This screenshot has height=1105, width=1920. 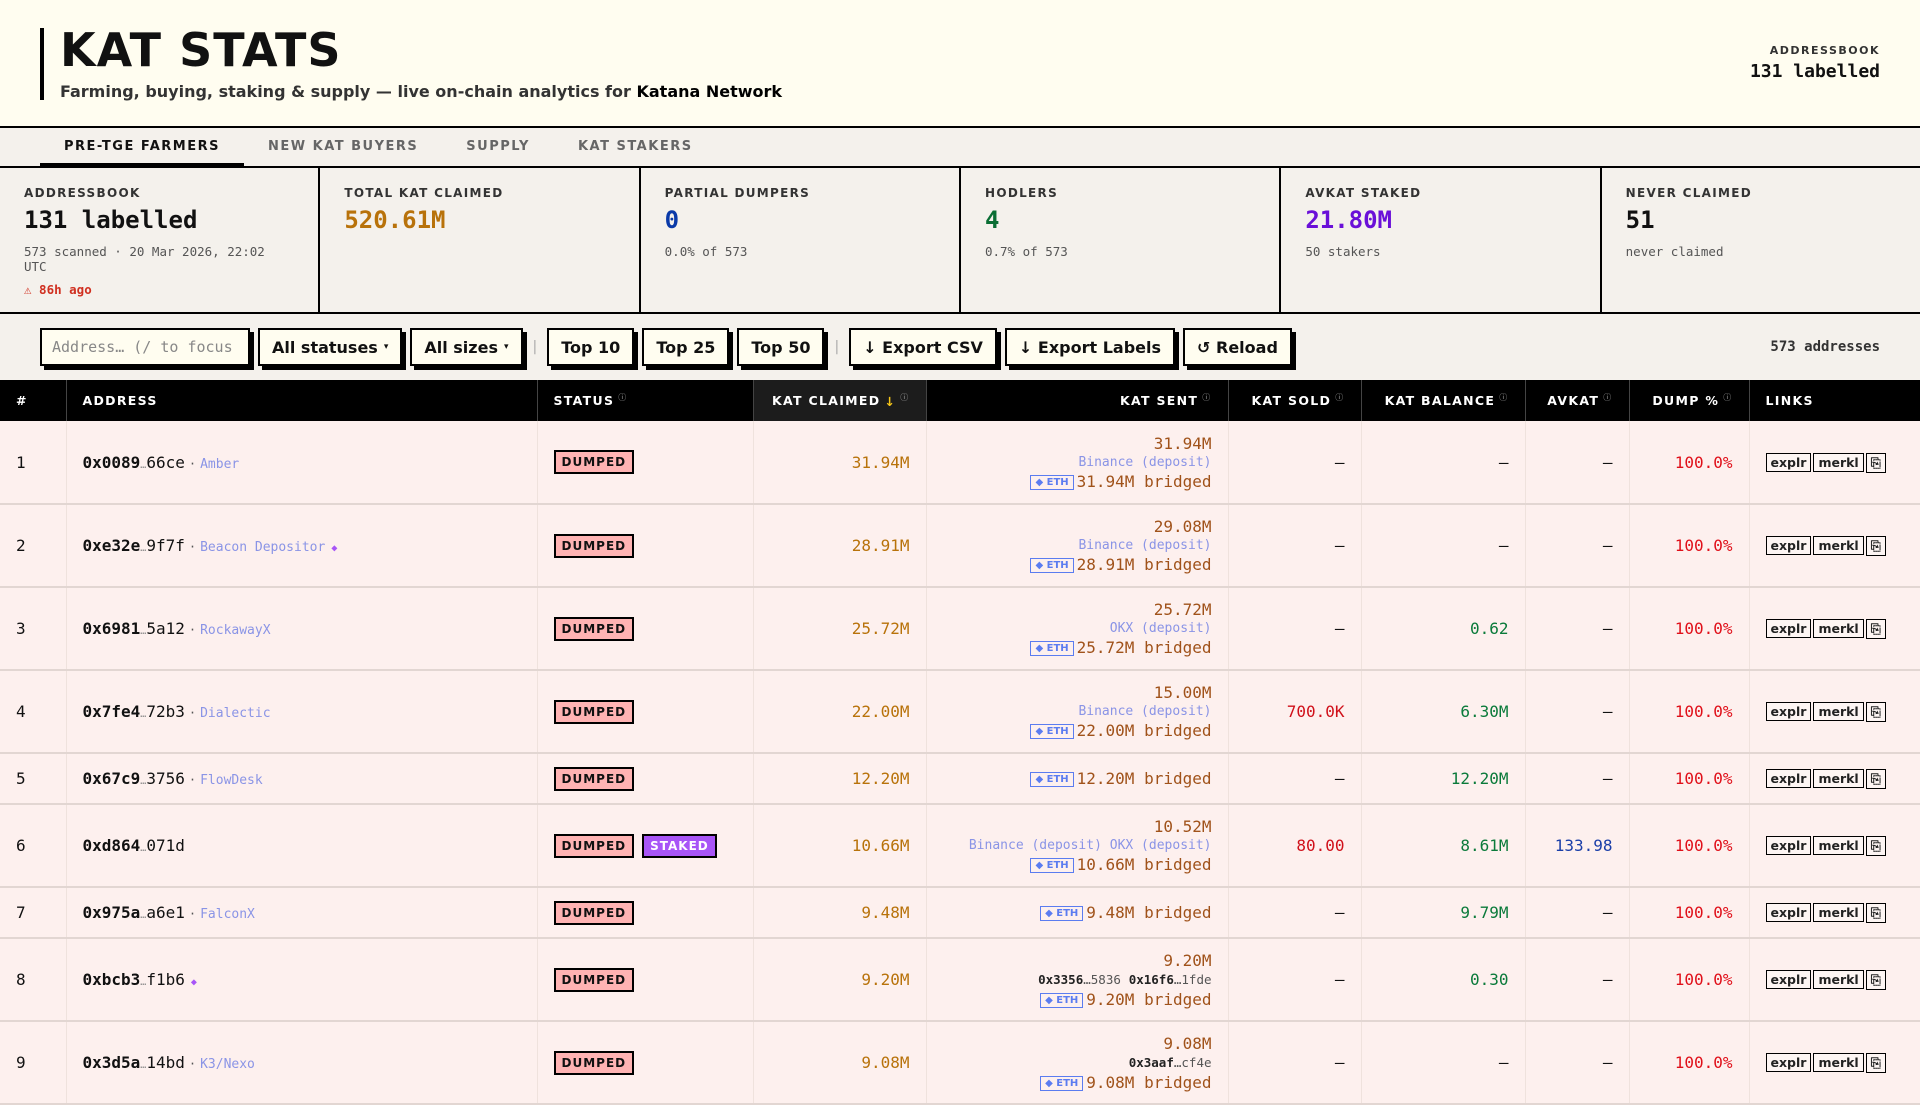 What do you see at coordinates (235, 713) in the screenshot?
I see `address-label: Dialectic` at bounding box center [235, 713].